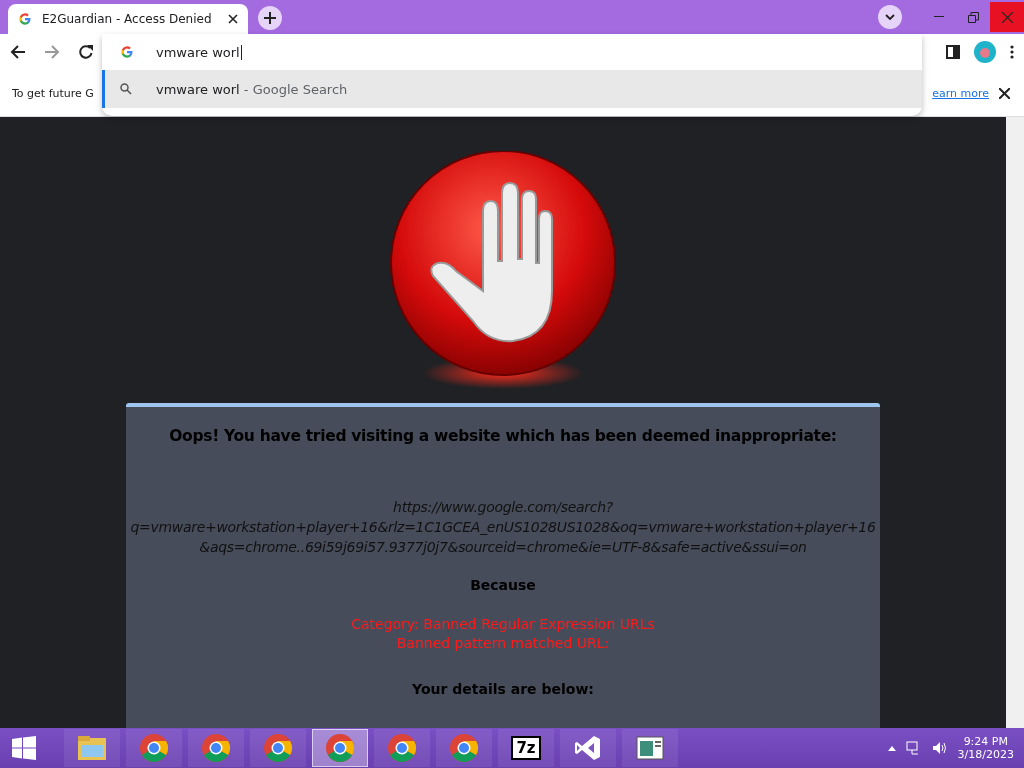  What do you see at coordinates (939, 748) in the screenshot?
I see `volume-icon` at bounding box center [939, 748].